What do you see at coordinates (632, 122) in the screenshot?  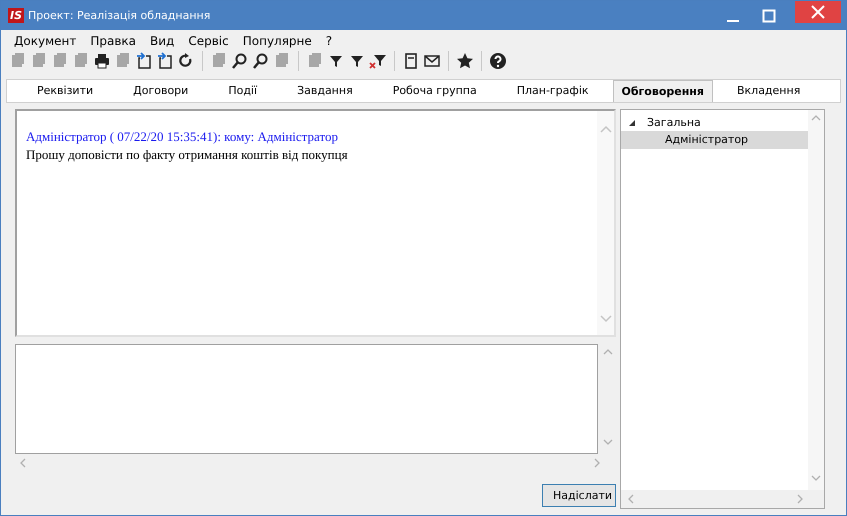 I see `expand-icon` at bounding box center [632, 122].